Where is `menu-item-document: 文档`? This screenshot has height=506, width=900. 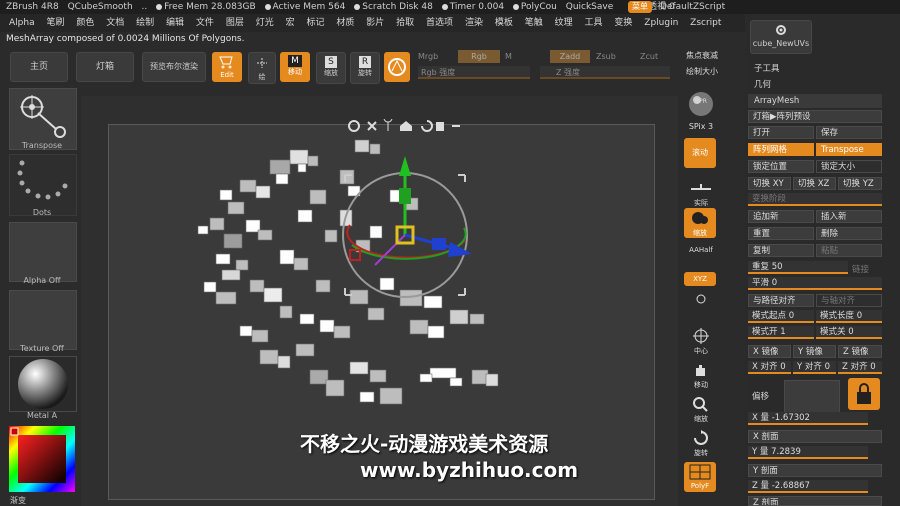 menu-item-document: 文档 is located at coordinates (115, 23).